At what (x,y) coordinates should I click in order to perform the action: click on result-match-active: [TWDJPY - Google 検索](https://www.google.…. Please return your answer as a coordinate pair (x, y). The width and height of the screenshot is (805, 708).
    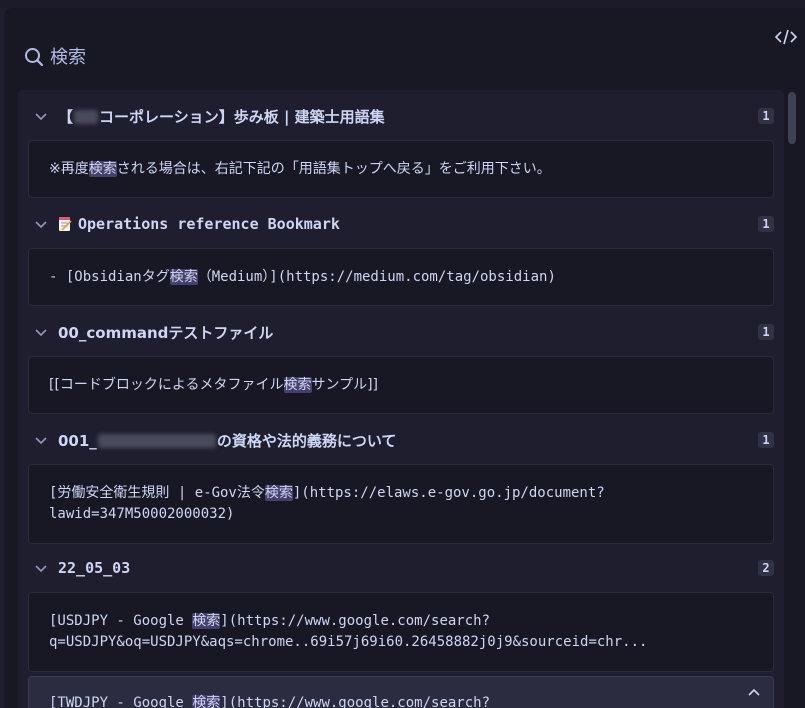
    Looking at the image, I should click on (401, 692).